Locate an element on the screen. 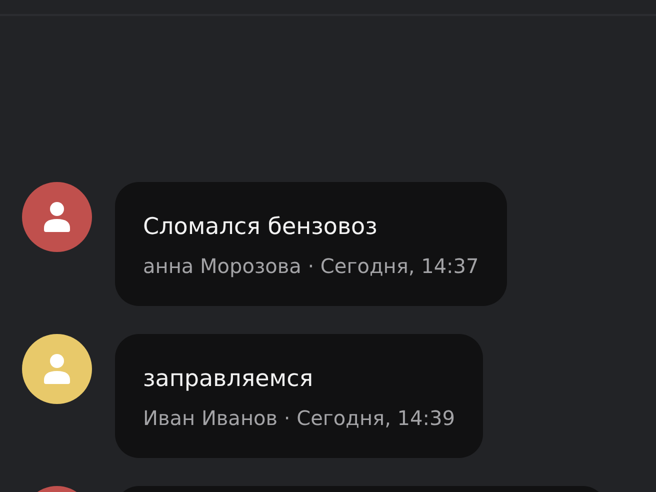 This screenshot has height=492, width=656. message-text: заправляемся is located at coordinates (228, 379).